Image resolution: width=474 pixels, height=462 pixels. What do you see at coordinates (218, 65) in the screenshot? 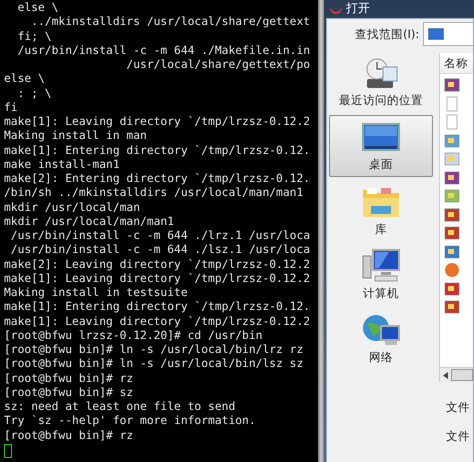
I see `terminal-line: /usr/local/share/gettext/po` at bounding box center [218, 65].